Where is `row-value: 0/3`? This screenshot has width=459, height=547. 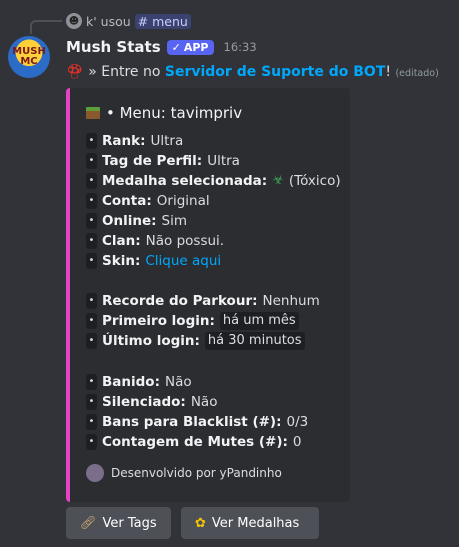
row-value: 0/3 is located at coordinates (297, 422).